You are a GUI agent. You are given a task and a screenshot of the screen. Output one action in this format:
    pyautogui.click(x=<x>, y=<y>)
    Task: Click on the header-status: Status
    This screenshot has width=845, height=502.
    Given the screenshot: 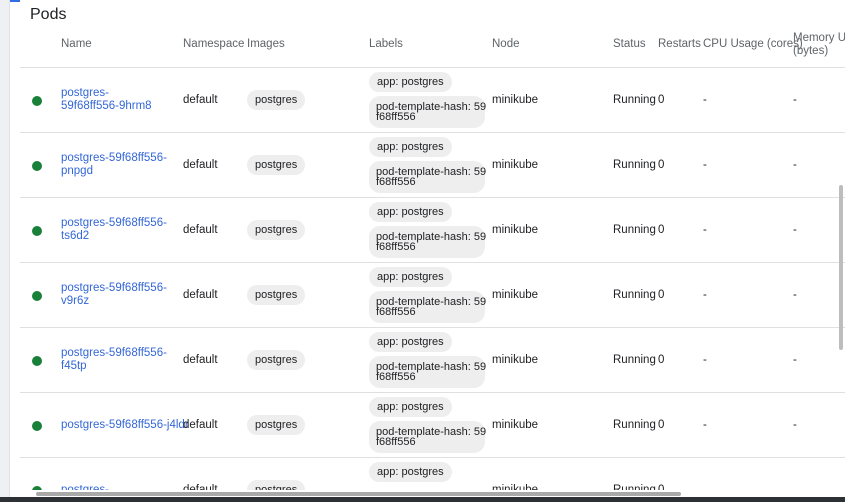 What is the action you would take?
    pyautogui.click(x=629, y=44)
    